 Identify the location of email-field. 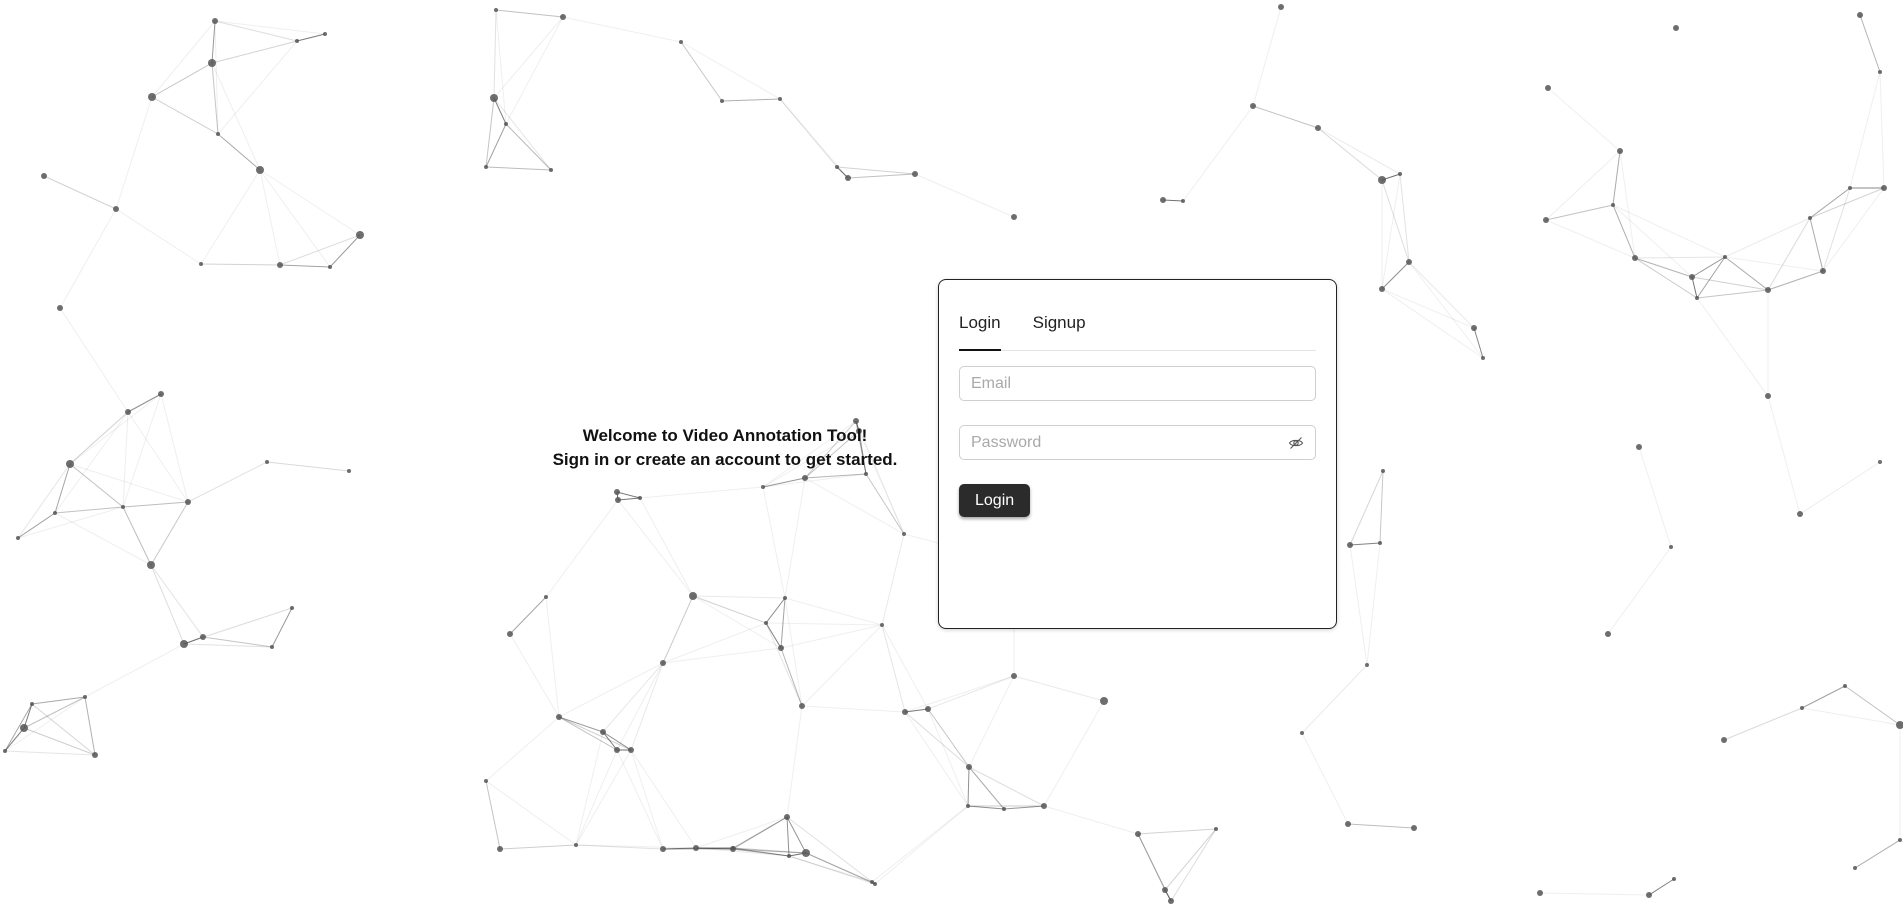
(1137, 383).